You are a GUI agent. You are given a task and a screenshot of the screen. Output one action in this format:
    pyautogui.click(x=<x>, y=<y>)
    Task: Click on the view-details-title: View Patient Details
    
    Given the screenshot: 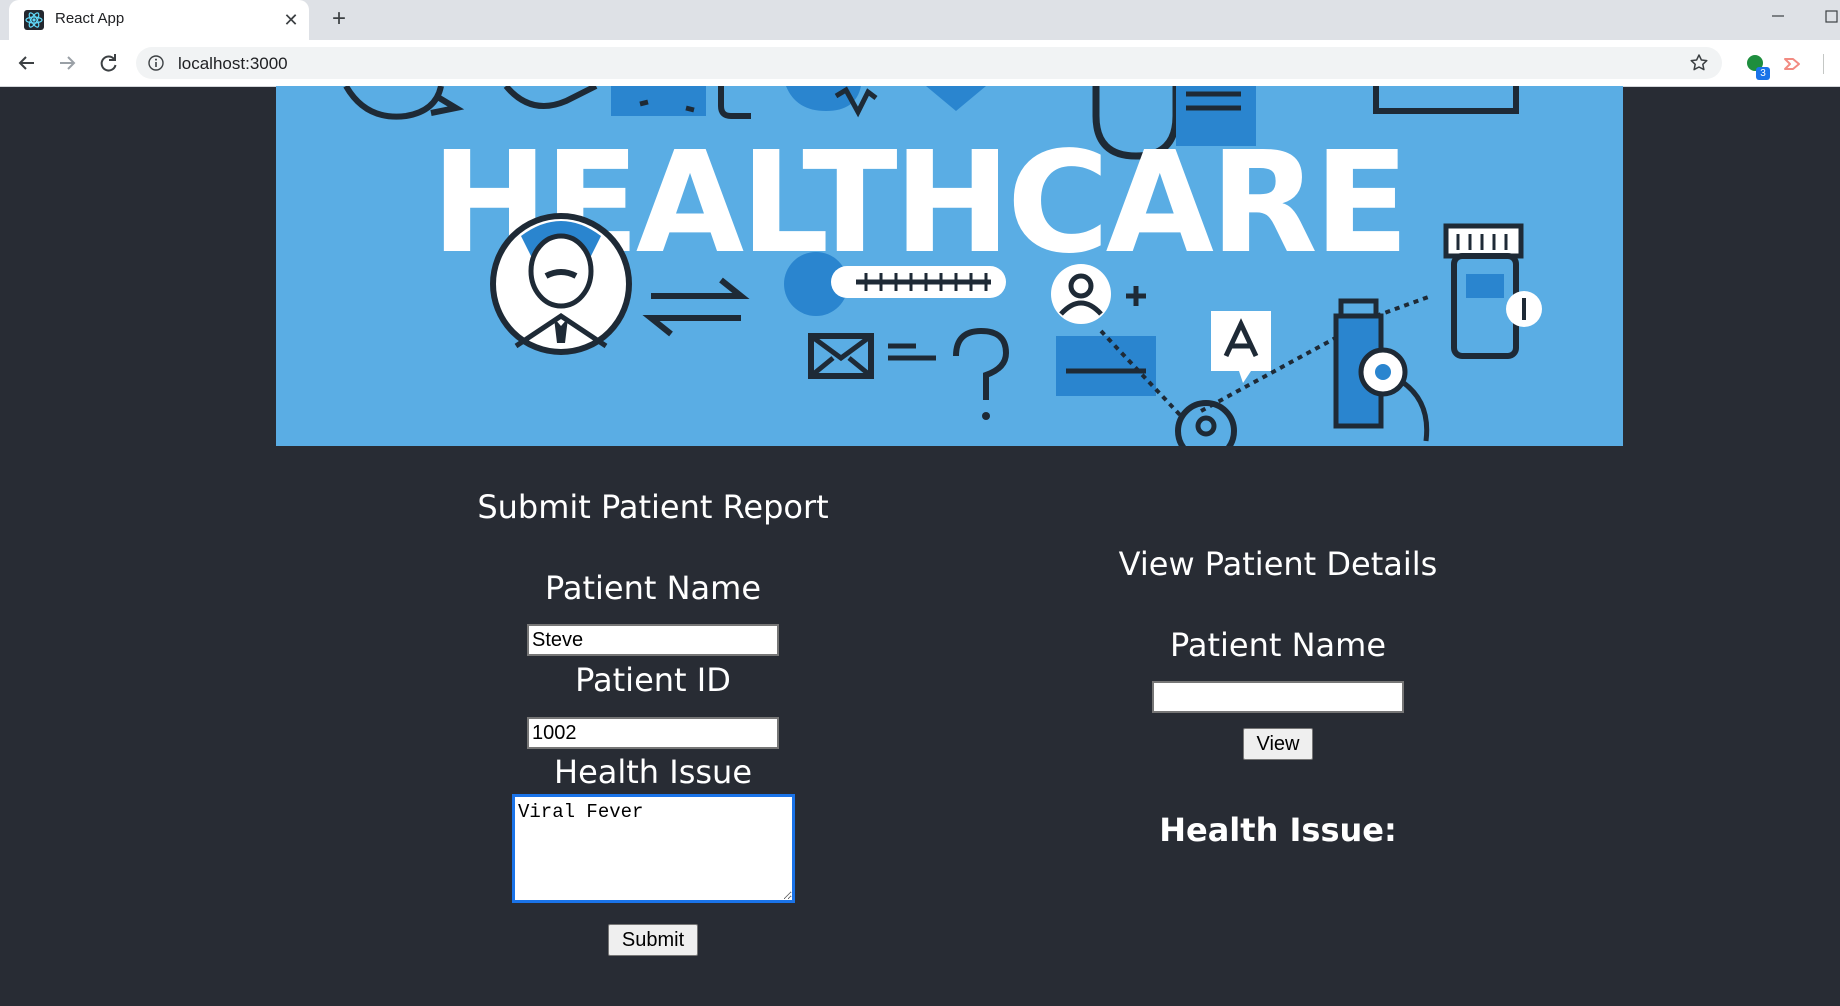 What is the action you would take?
    pyautogui.click(x=1278, y=564)
    